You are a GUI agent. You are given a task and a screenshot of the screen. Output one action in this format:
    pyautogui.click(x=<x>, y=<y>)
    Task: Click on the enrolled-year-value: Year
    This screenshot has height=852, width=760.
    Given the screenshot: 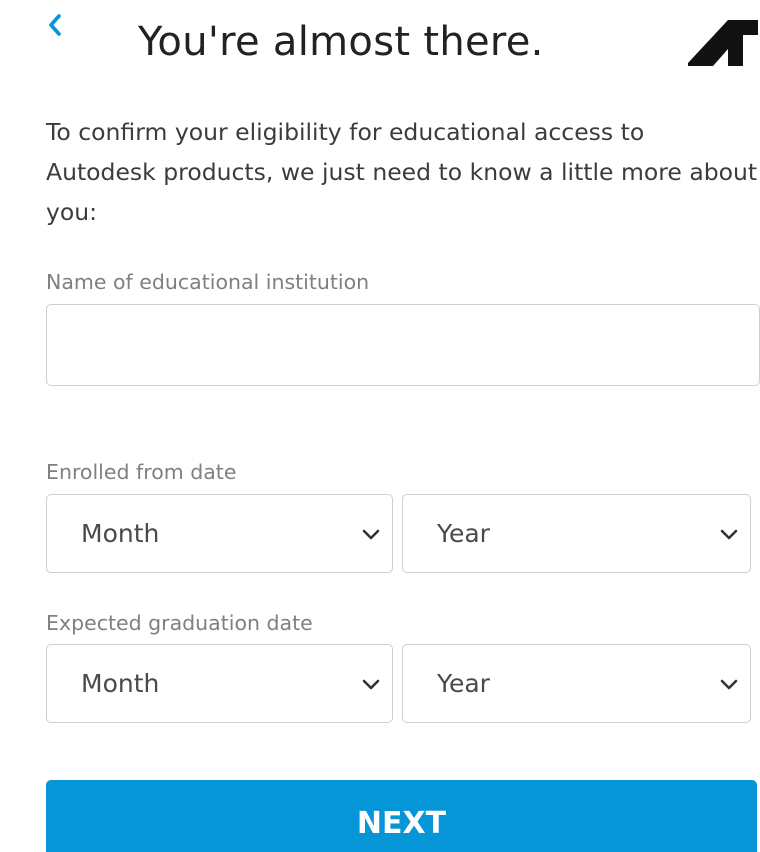 What is the action you would take?
    pyautogui.click(x=463, y=533)
    